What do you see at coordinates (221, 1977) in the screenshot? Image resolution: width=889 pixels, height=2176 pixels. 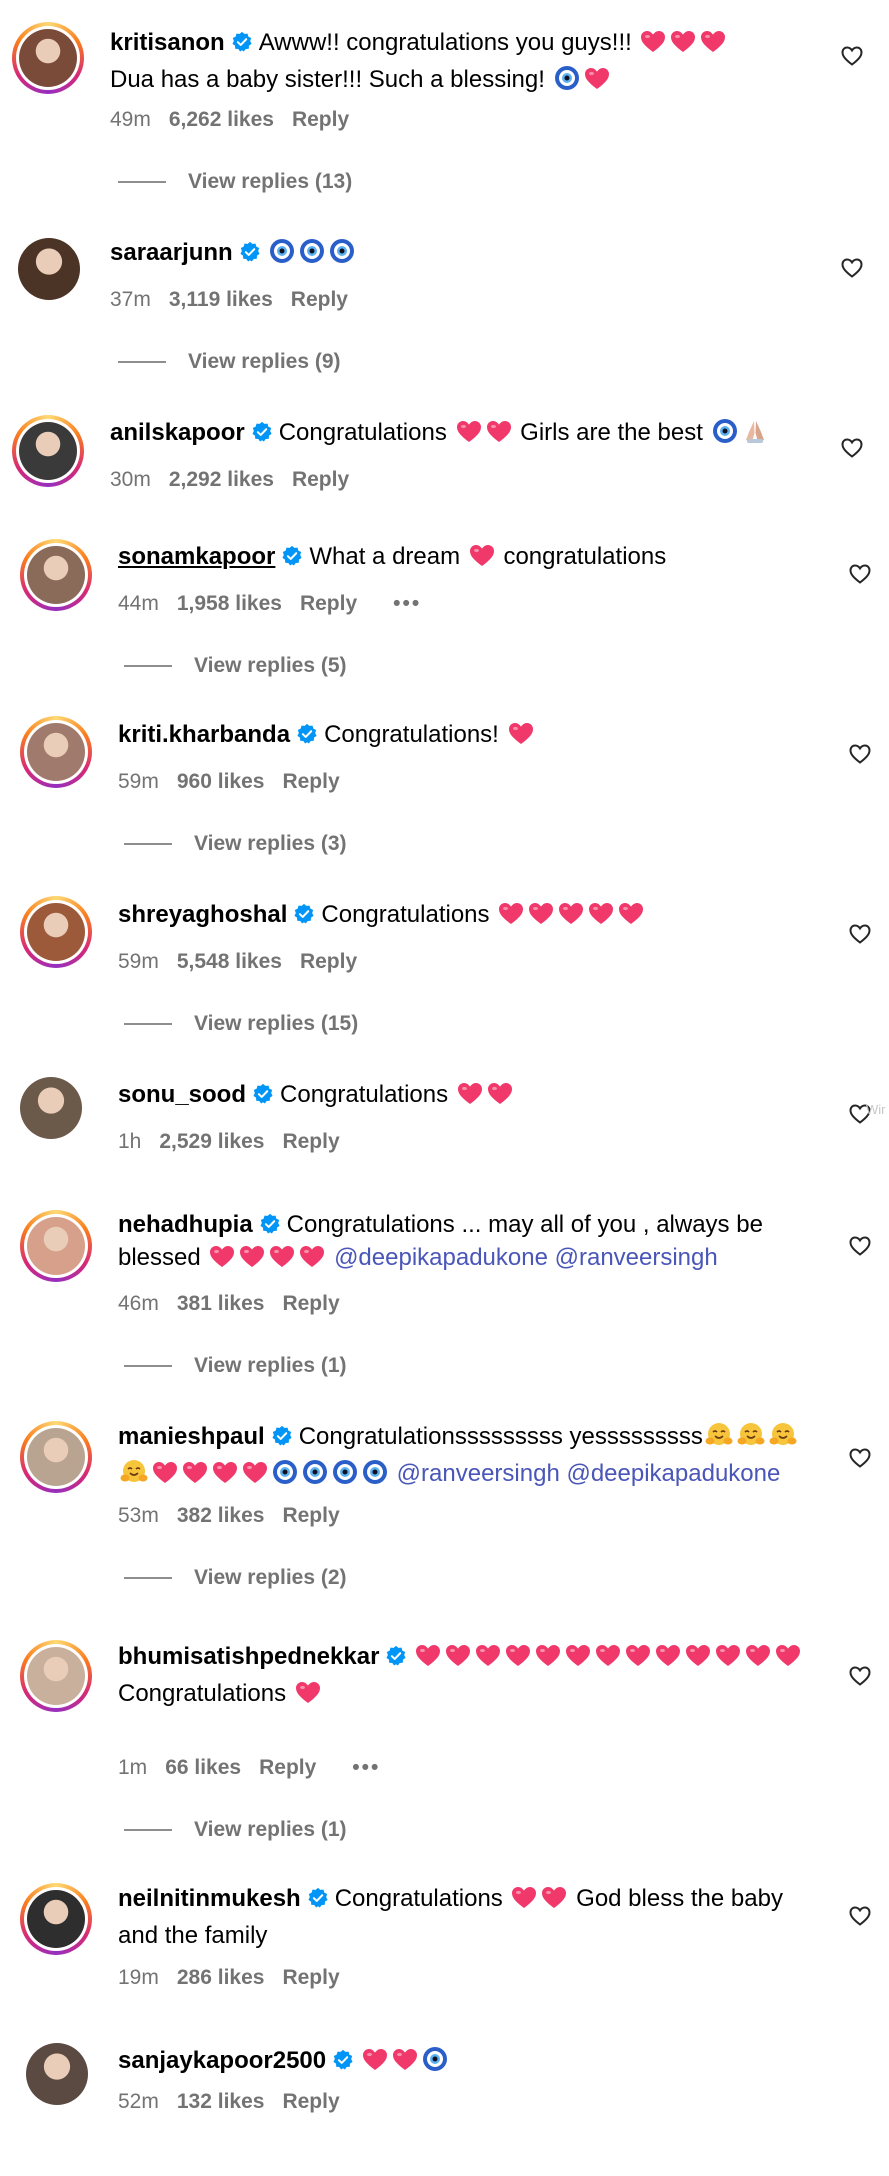 I see `likes-count: 286 likes` at bounding box center [221, 1977].